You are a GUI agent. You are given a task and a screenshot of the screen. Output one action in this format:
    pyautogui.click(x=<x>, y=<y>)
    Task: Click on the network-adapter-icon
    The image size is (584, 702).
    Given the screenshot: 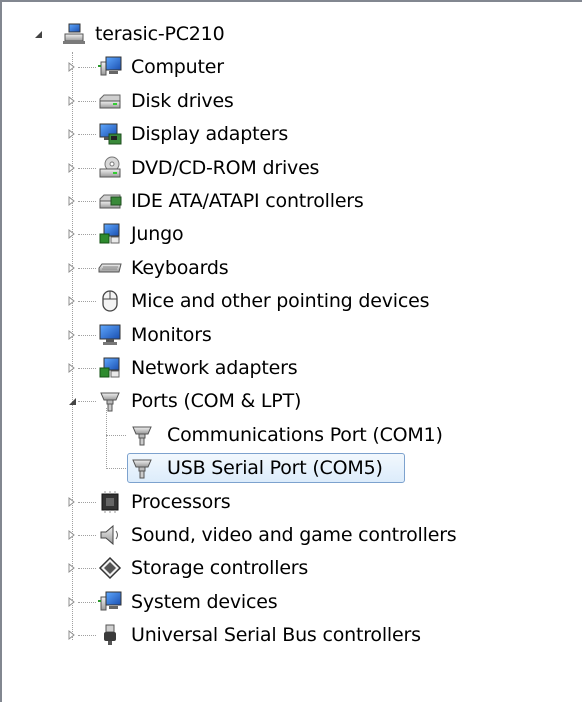 What is the action you would take?
    pyautogui.click(x=110, y=368)
    